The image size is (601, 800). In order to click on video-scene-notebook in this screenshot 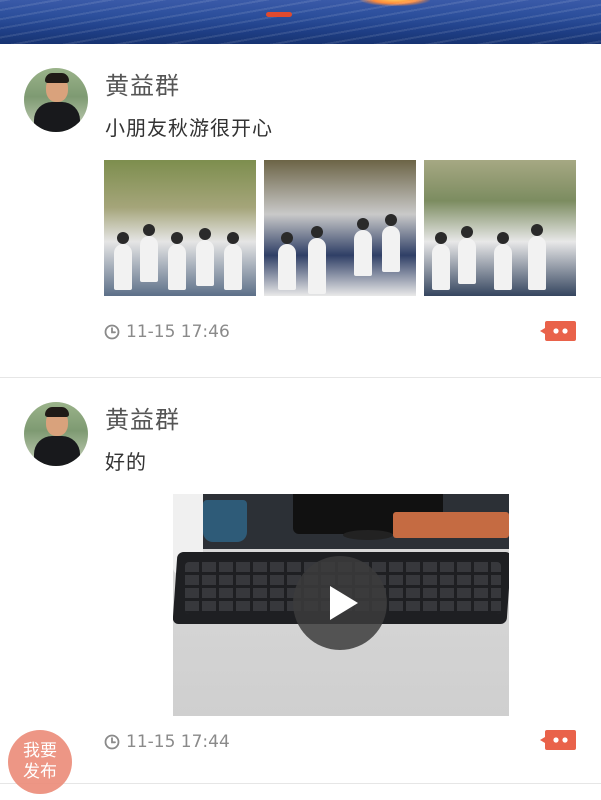, I will do `click(451, 525)`.